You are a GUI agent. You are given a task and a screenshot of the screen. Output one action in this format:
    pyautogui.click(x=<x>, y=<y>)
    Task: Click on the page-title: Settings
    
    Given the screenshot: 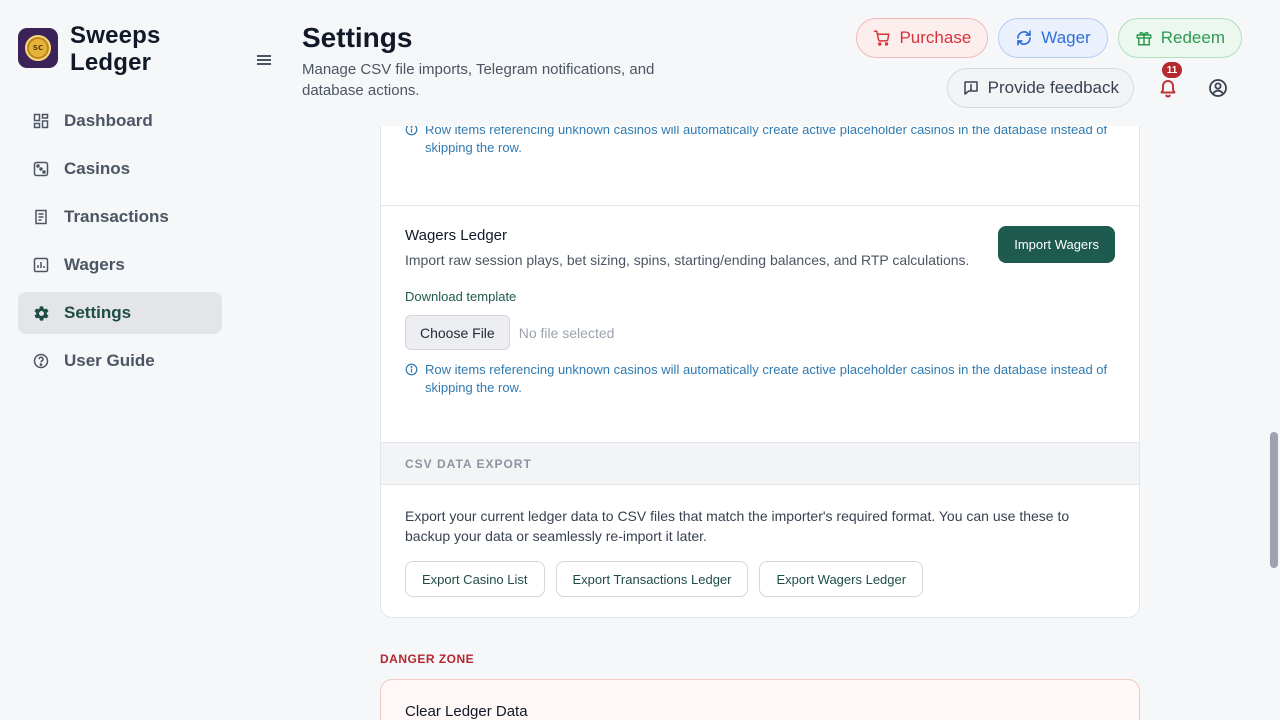 What is the action you would take?
    pyautogui.click(x=357, y=37)
    